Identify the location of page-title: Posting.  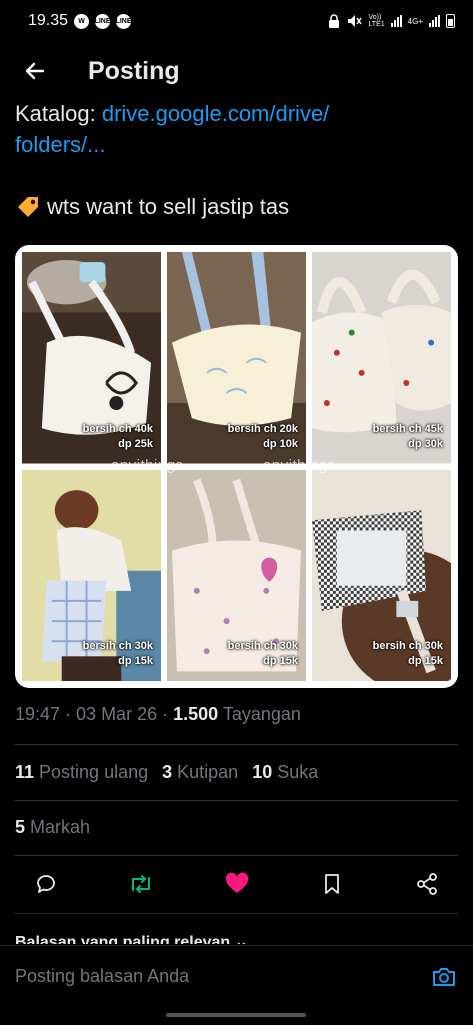
(134, 70).